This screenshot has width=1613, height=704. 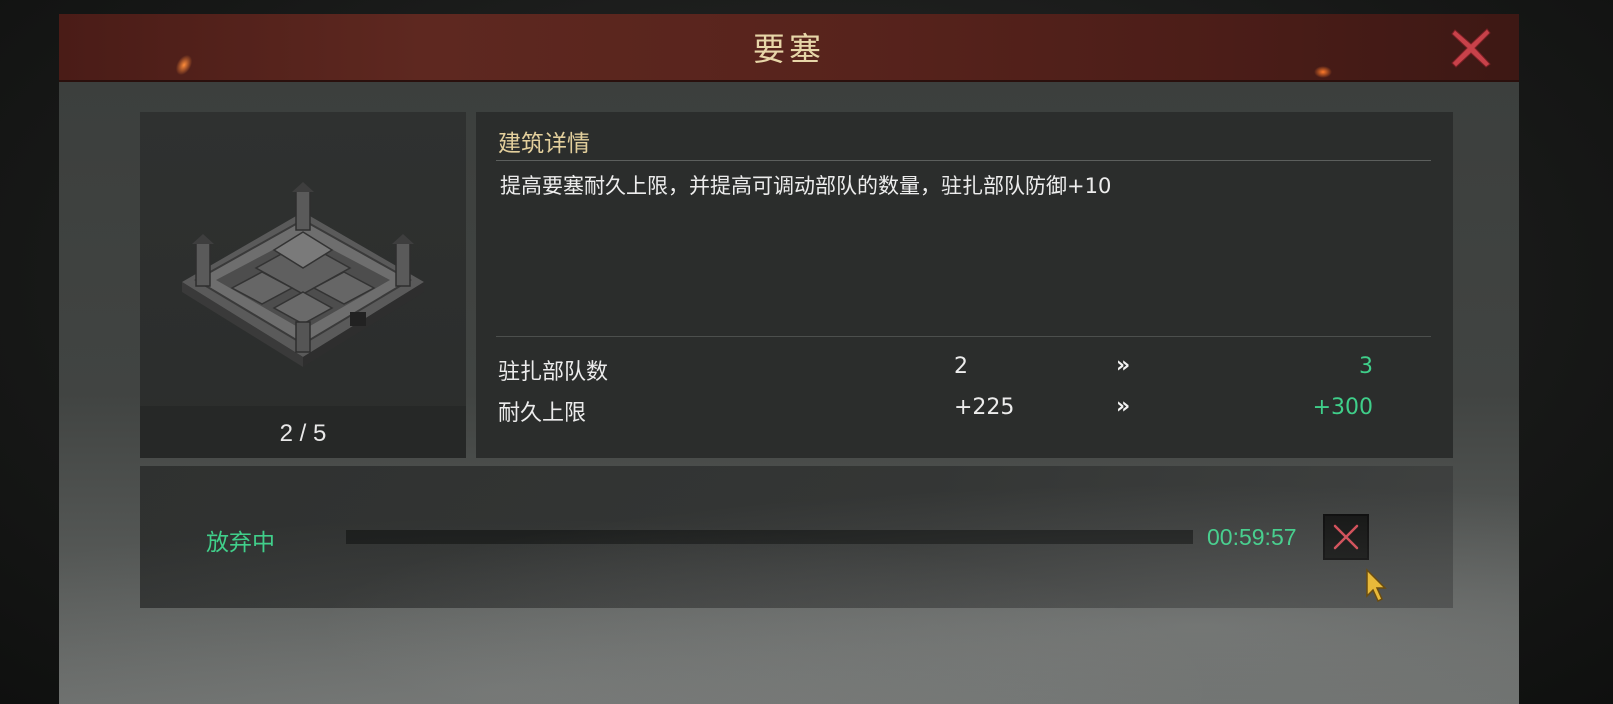 I want to click on close-x-icon, so click(x=1471, y=48).